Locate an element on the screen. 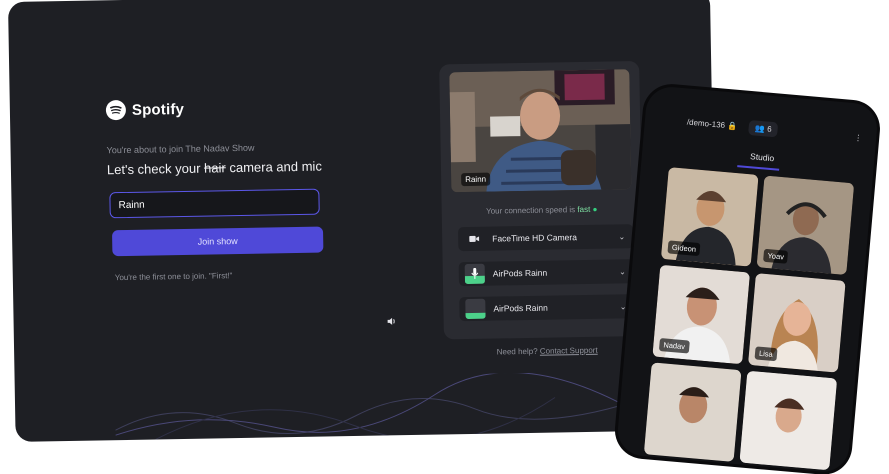  contact-support-link: Contact Support is located at coordinates (569, 351).